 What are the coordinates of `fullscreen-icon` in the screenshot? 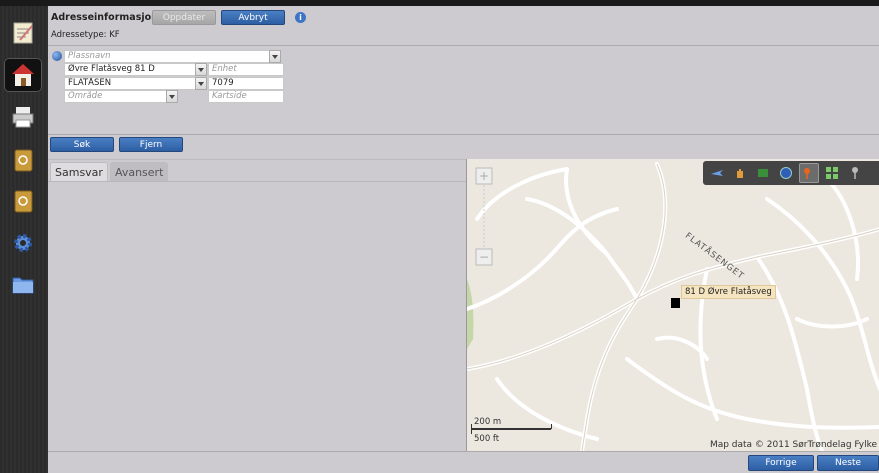 It's located at (832, 173).